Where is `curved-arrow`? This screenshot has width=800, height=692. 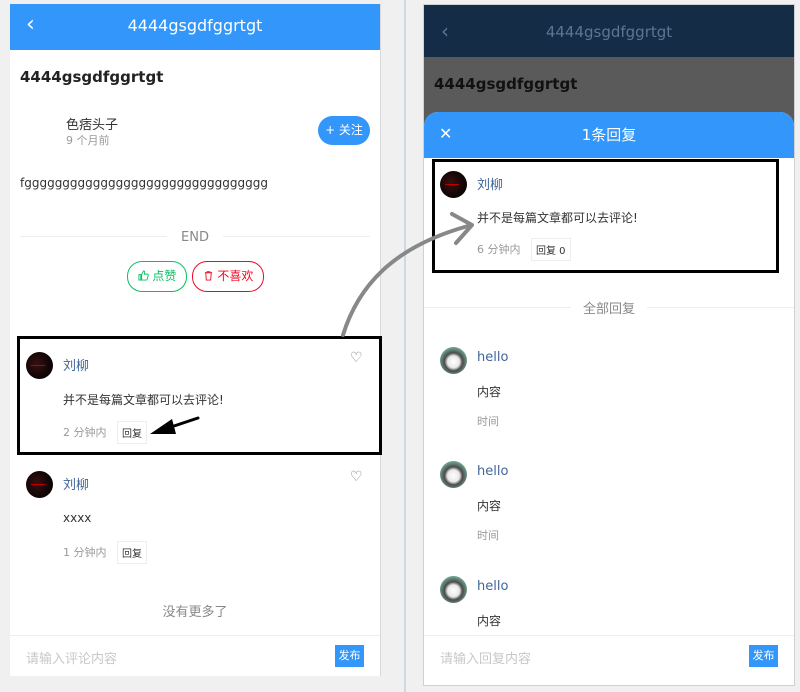 curved-arrow is located at coordinates (405, 280).